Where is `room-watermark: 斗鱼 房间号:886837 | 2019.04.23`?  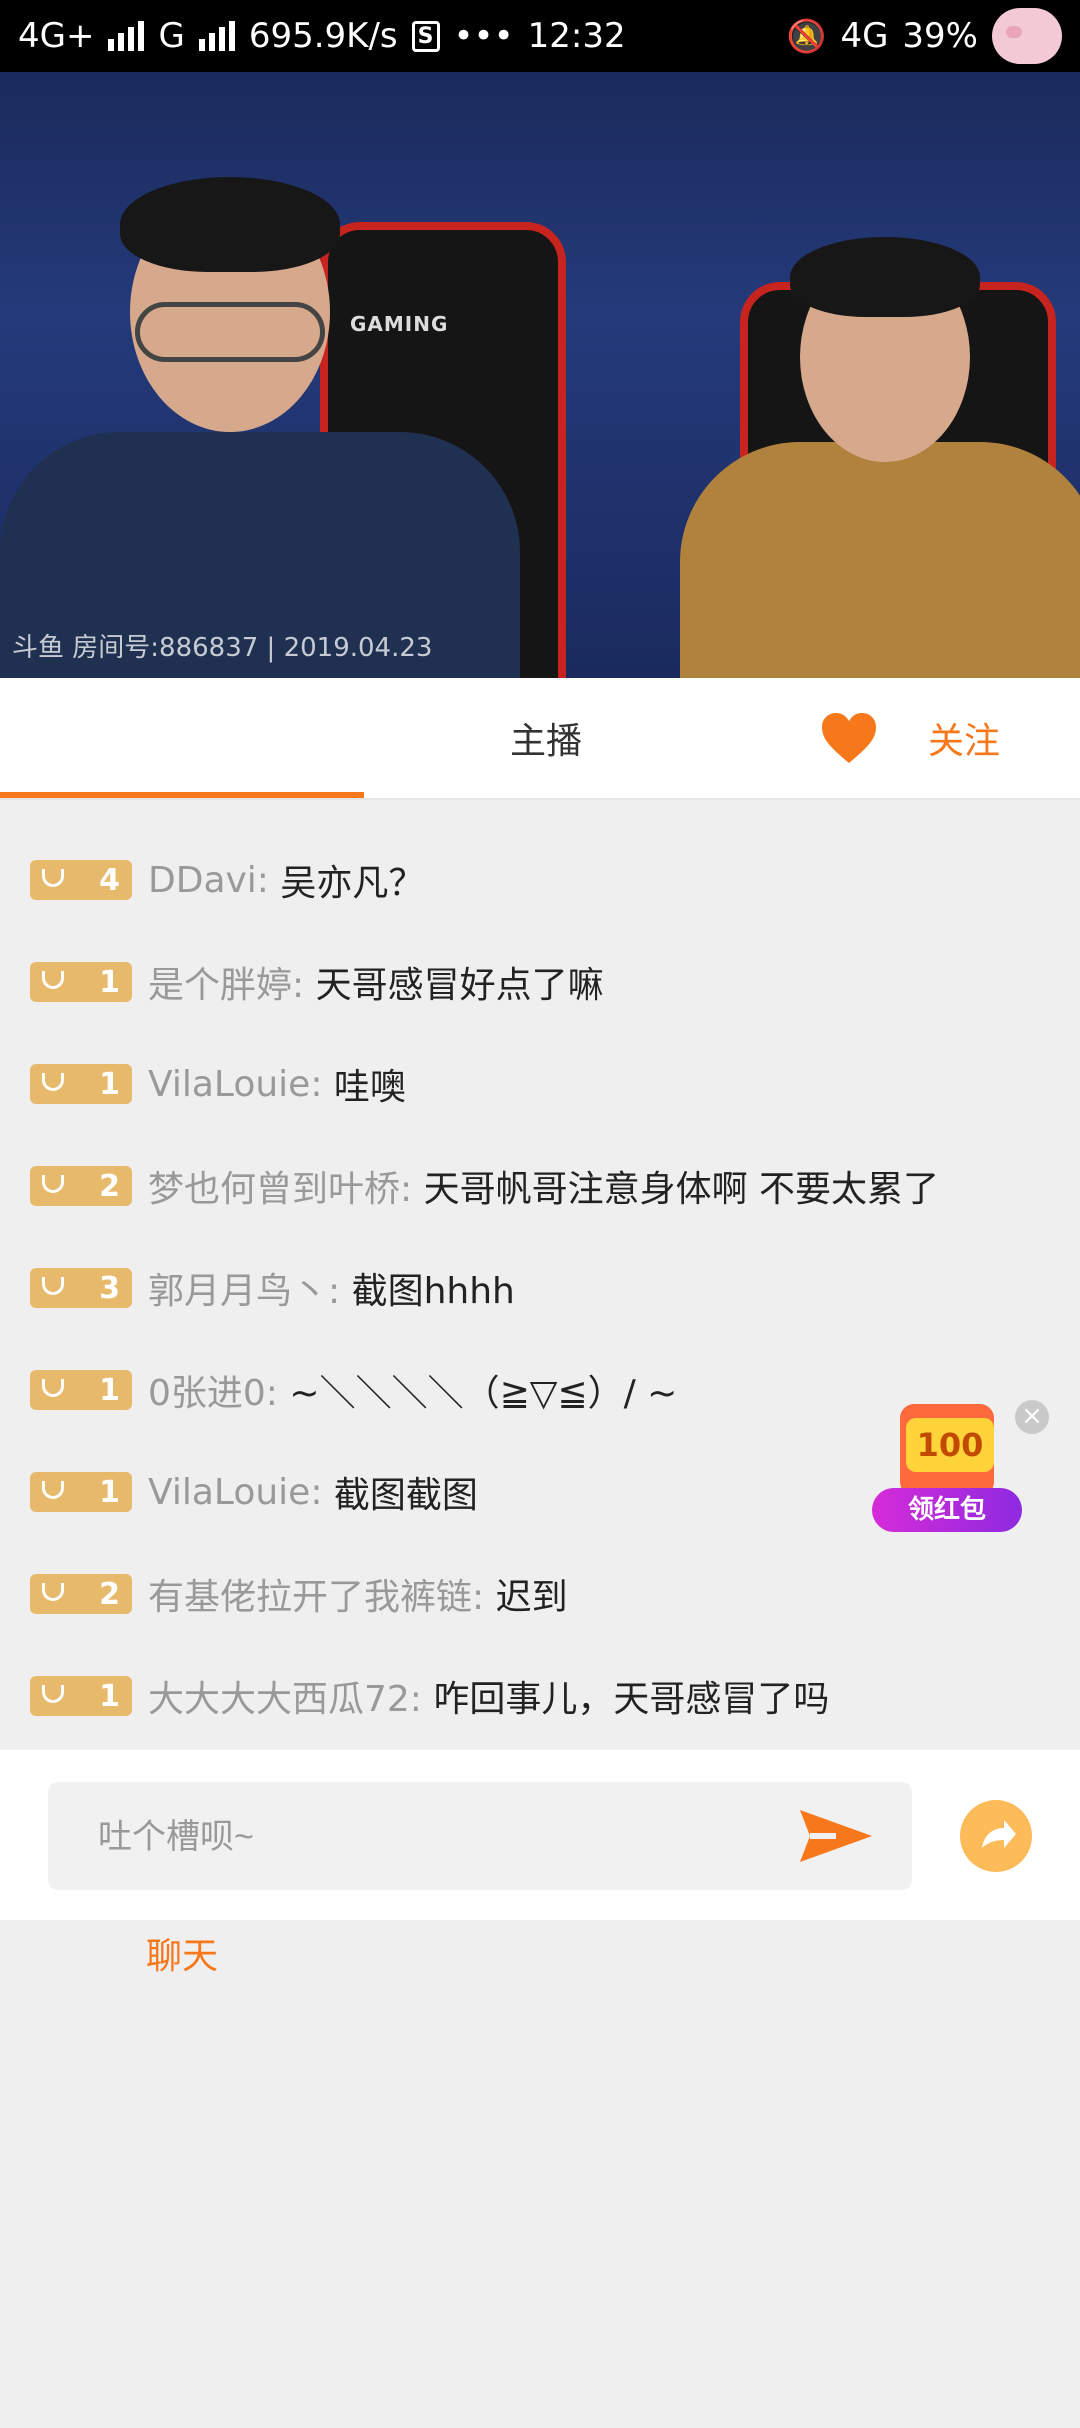
room-watermark: 斗鱼 房间号:886837 | 2019.04.23 is located at coordinates (222, 648).